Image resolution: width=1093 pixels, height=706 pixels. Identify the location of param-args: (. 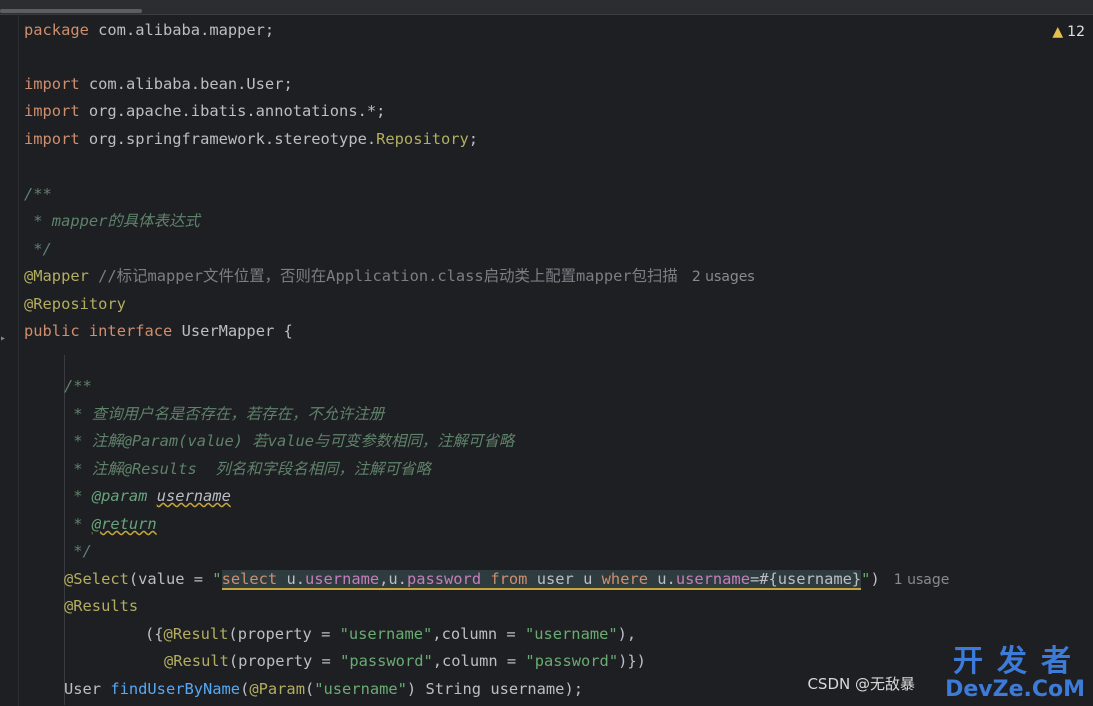
(309, 689).